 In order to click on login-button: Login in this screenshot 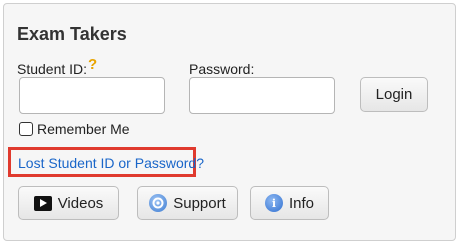, I will do `click(394, 94)`.